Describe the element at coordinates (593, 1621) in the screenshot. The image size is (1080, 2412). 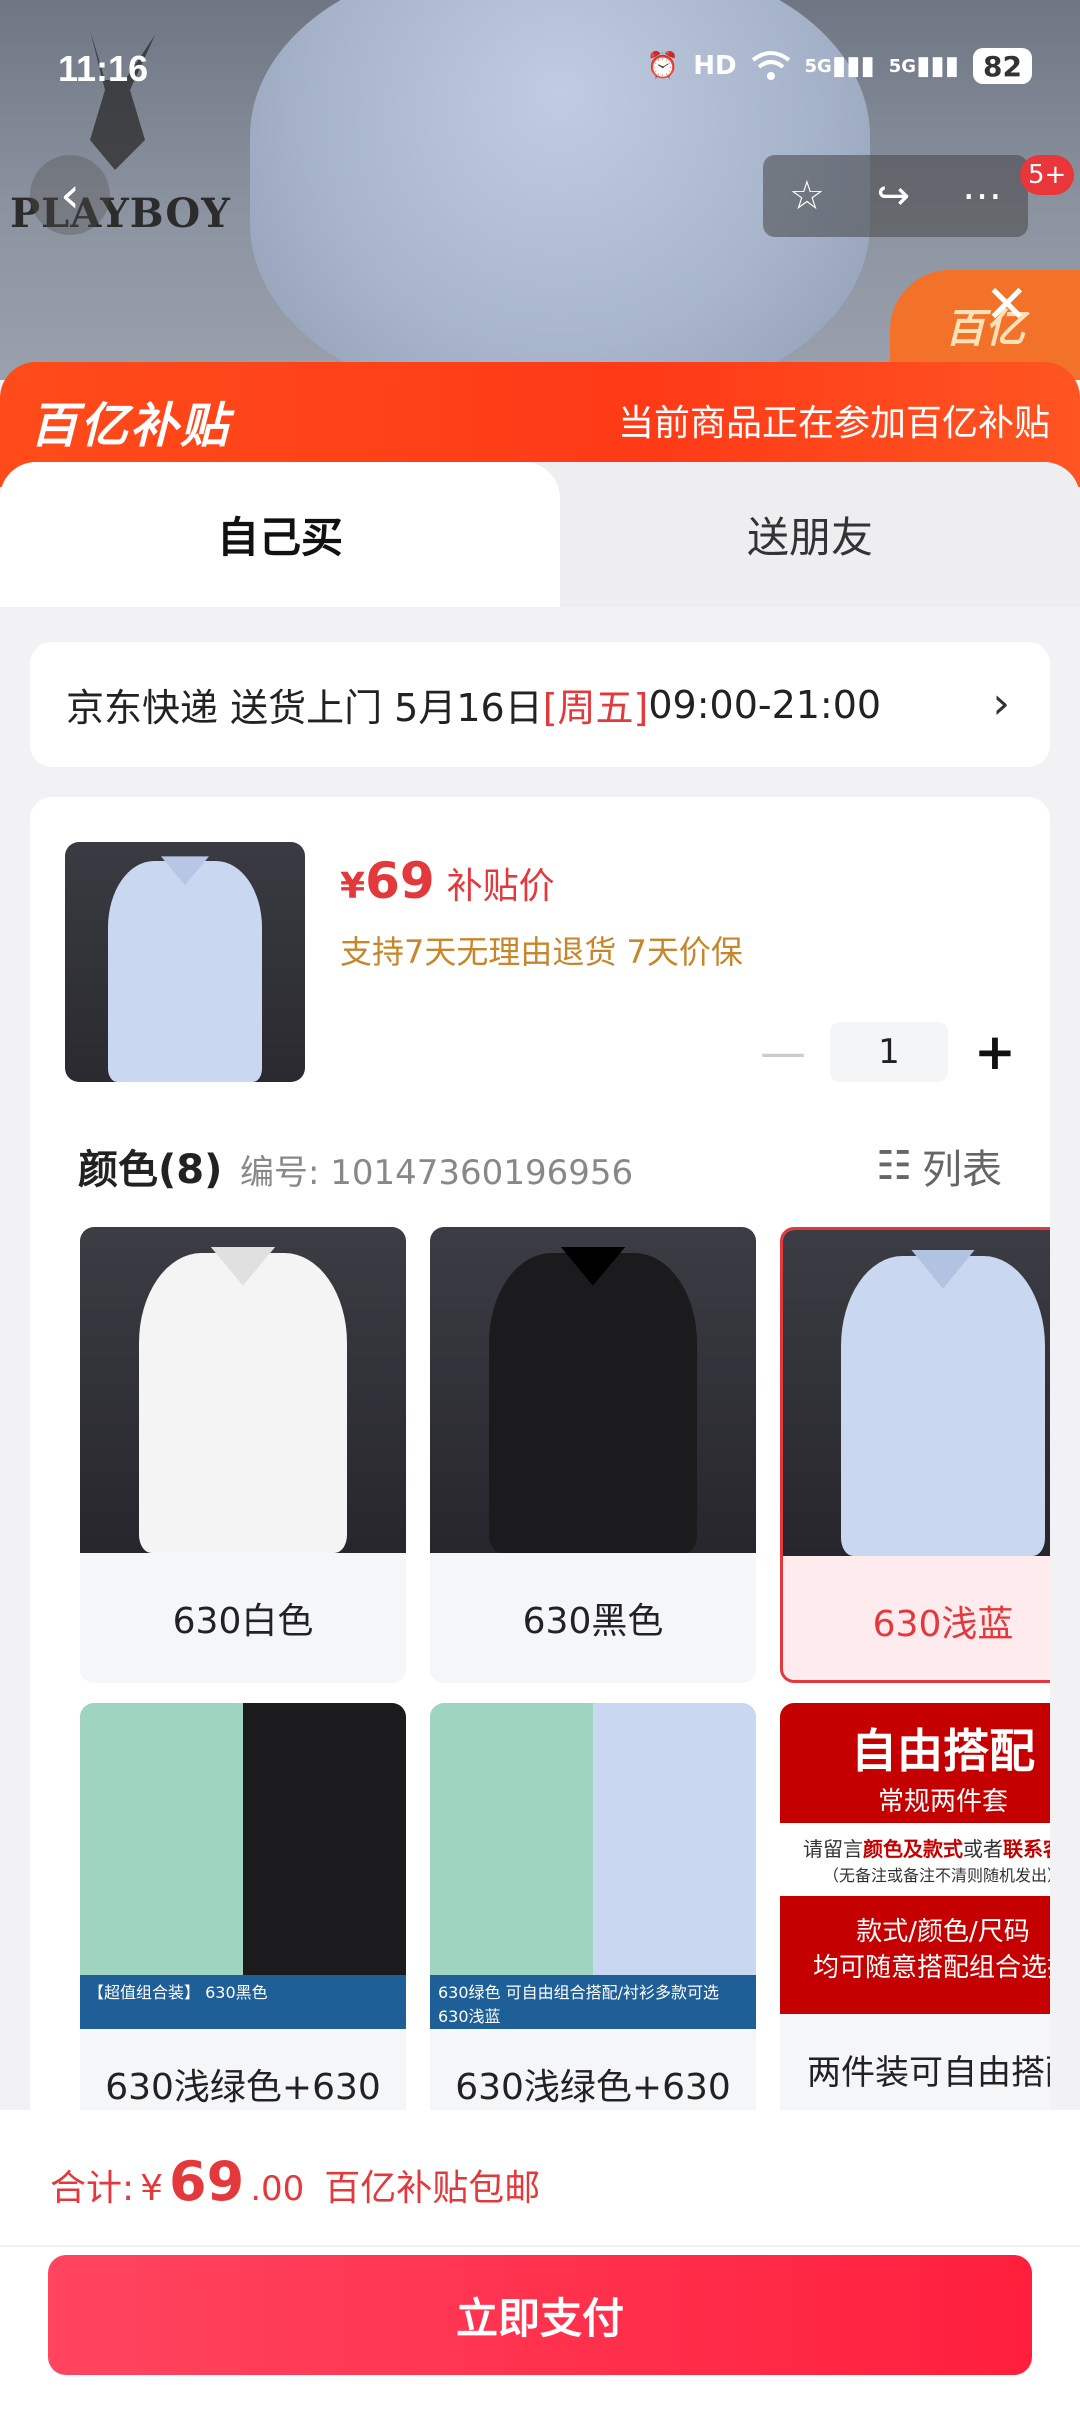
I see `color-option-label: 630黑色` at that location.